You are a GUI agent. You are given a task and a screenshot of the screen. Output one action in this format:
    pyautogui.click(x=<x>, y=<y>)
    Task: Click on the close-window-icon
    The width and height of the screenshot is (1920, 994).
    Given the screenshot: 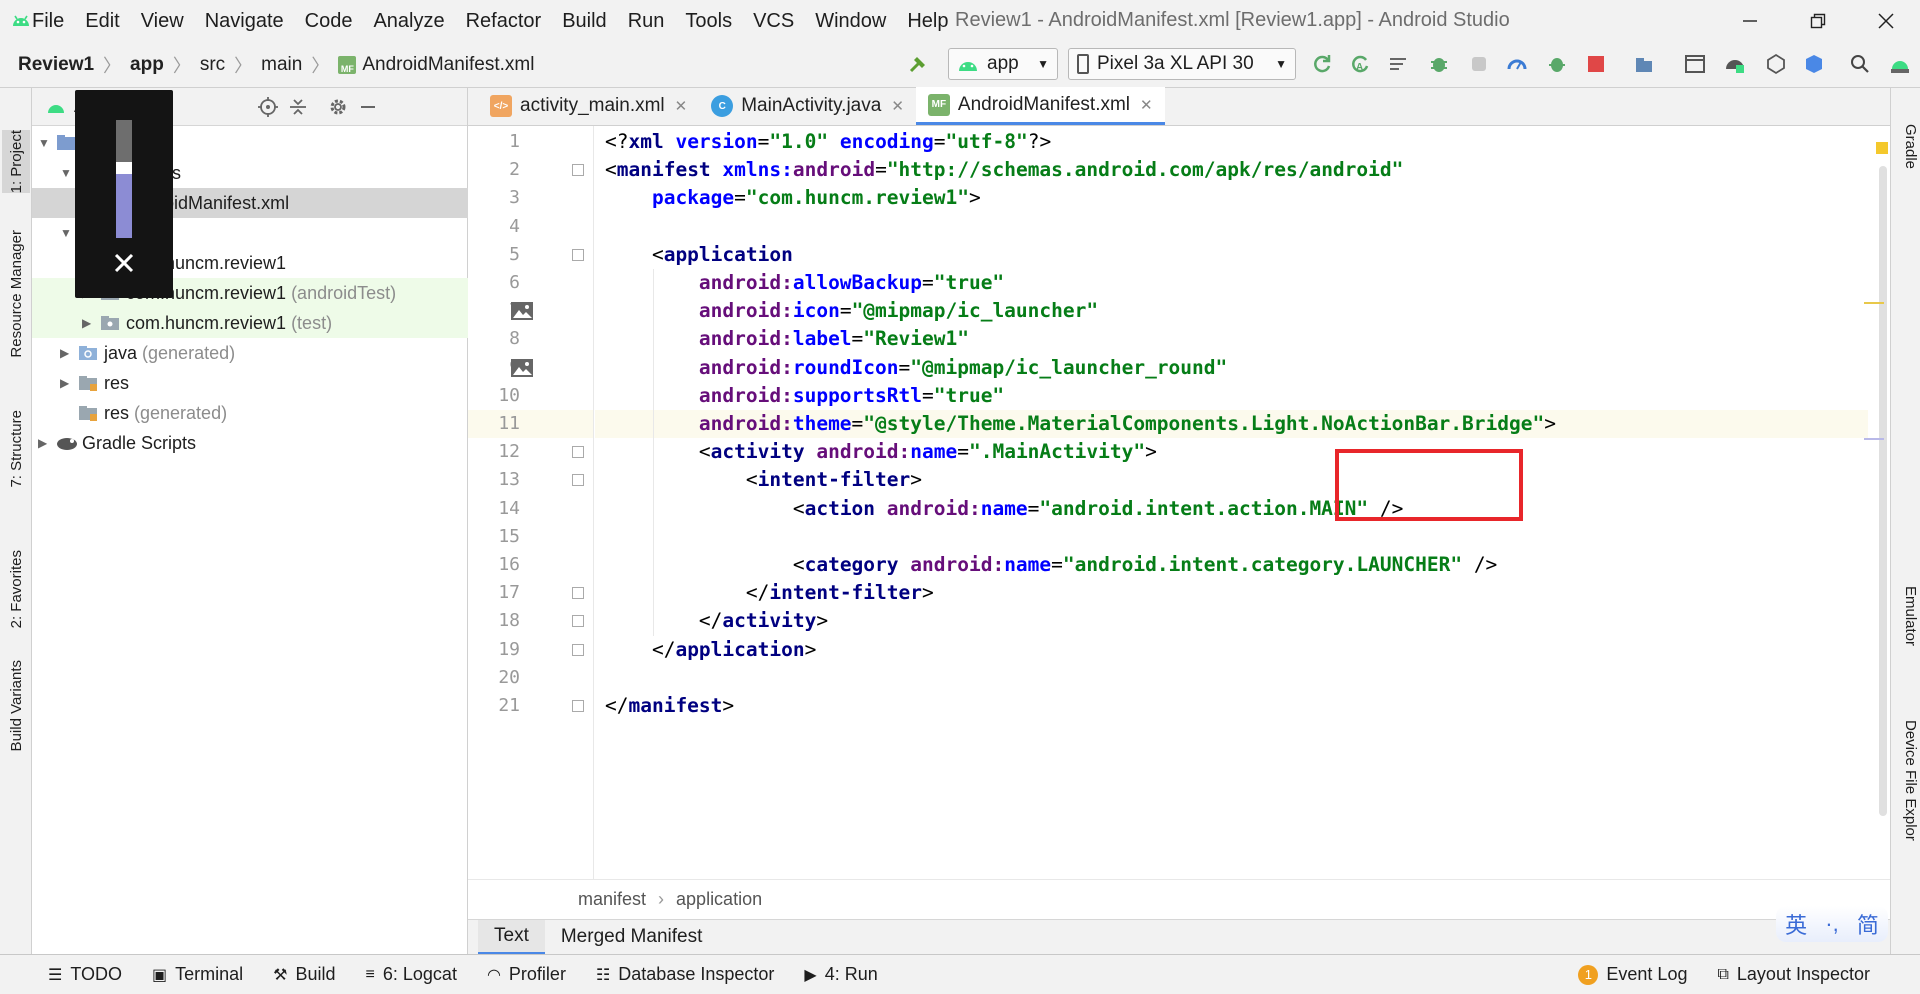 What is the action you would take?
    pyautogui.click(x=1886, y=21)
    